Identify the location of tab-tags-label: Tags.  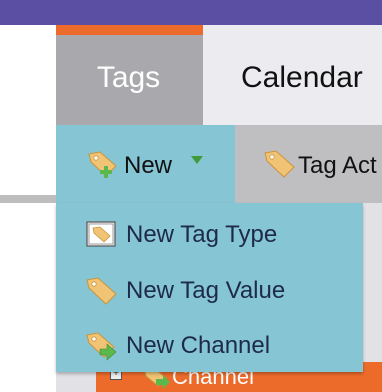
(128, 77).